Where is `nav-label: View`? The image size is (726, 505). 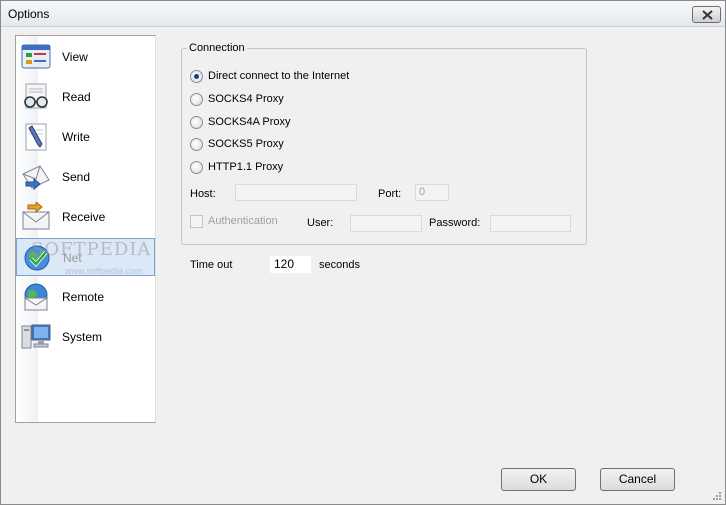 nav-label: View is located at coordinates (75, 57).